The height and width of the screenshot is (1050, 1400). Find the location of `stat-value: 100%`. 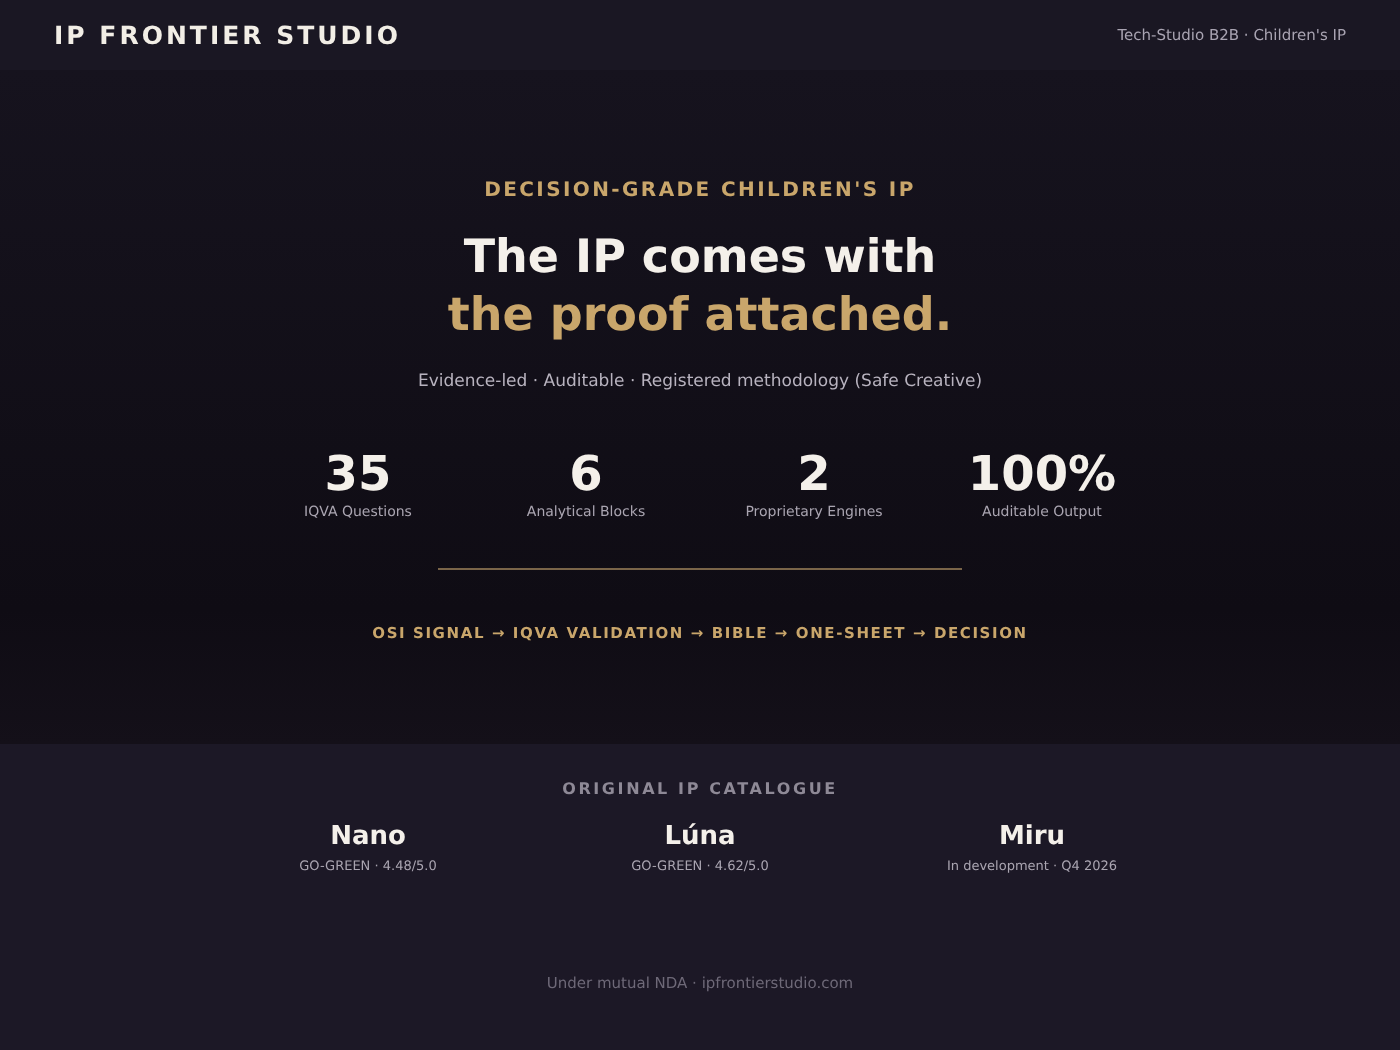

stat-value: 100% is located at coordinates (1042, 474).